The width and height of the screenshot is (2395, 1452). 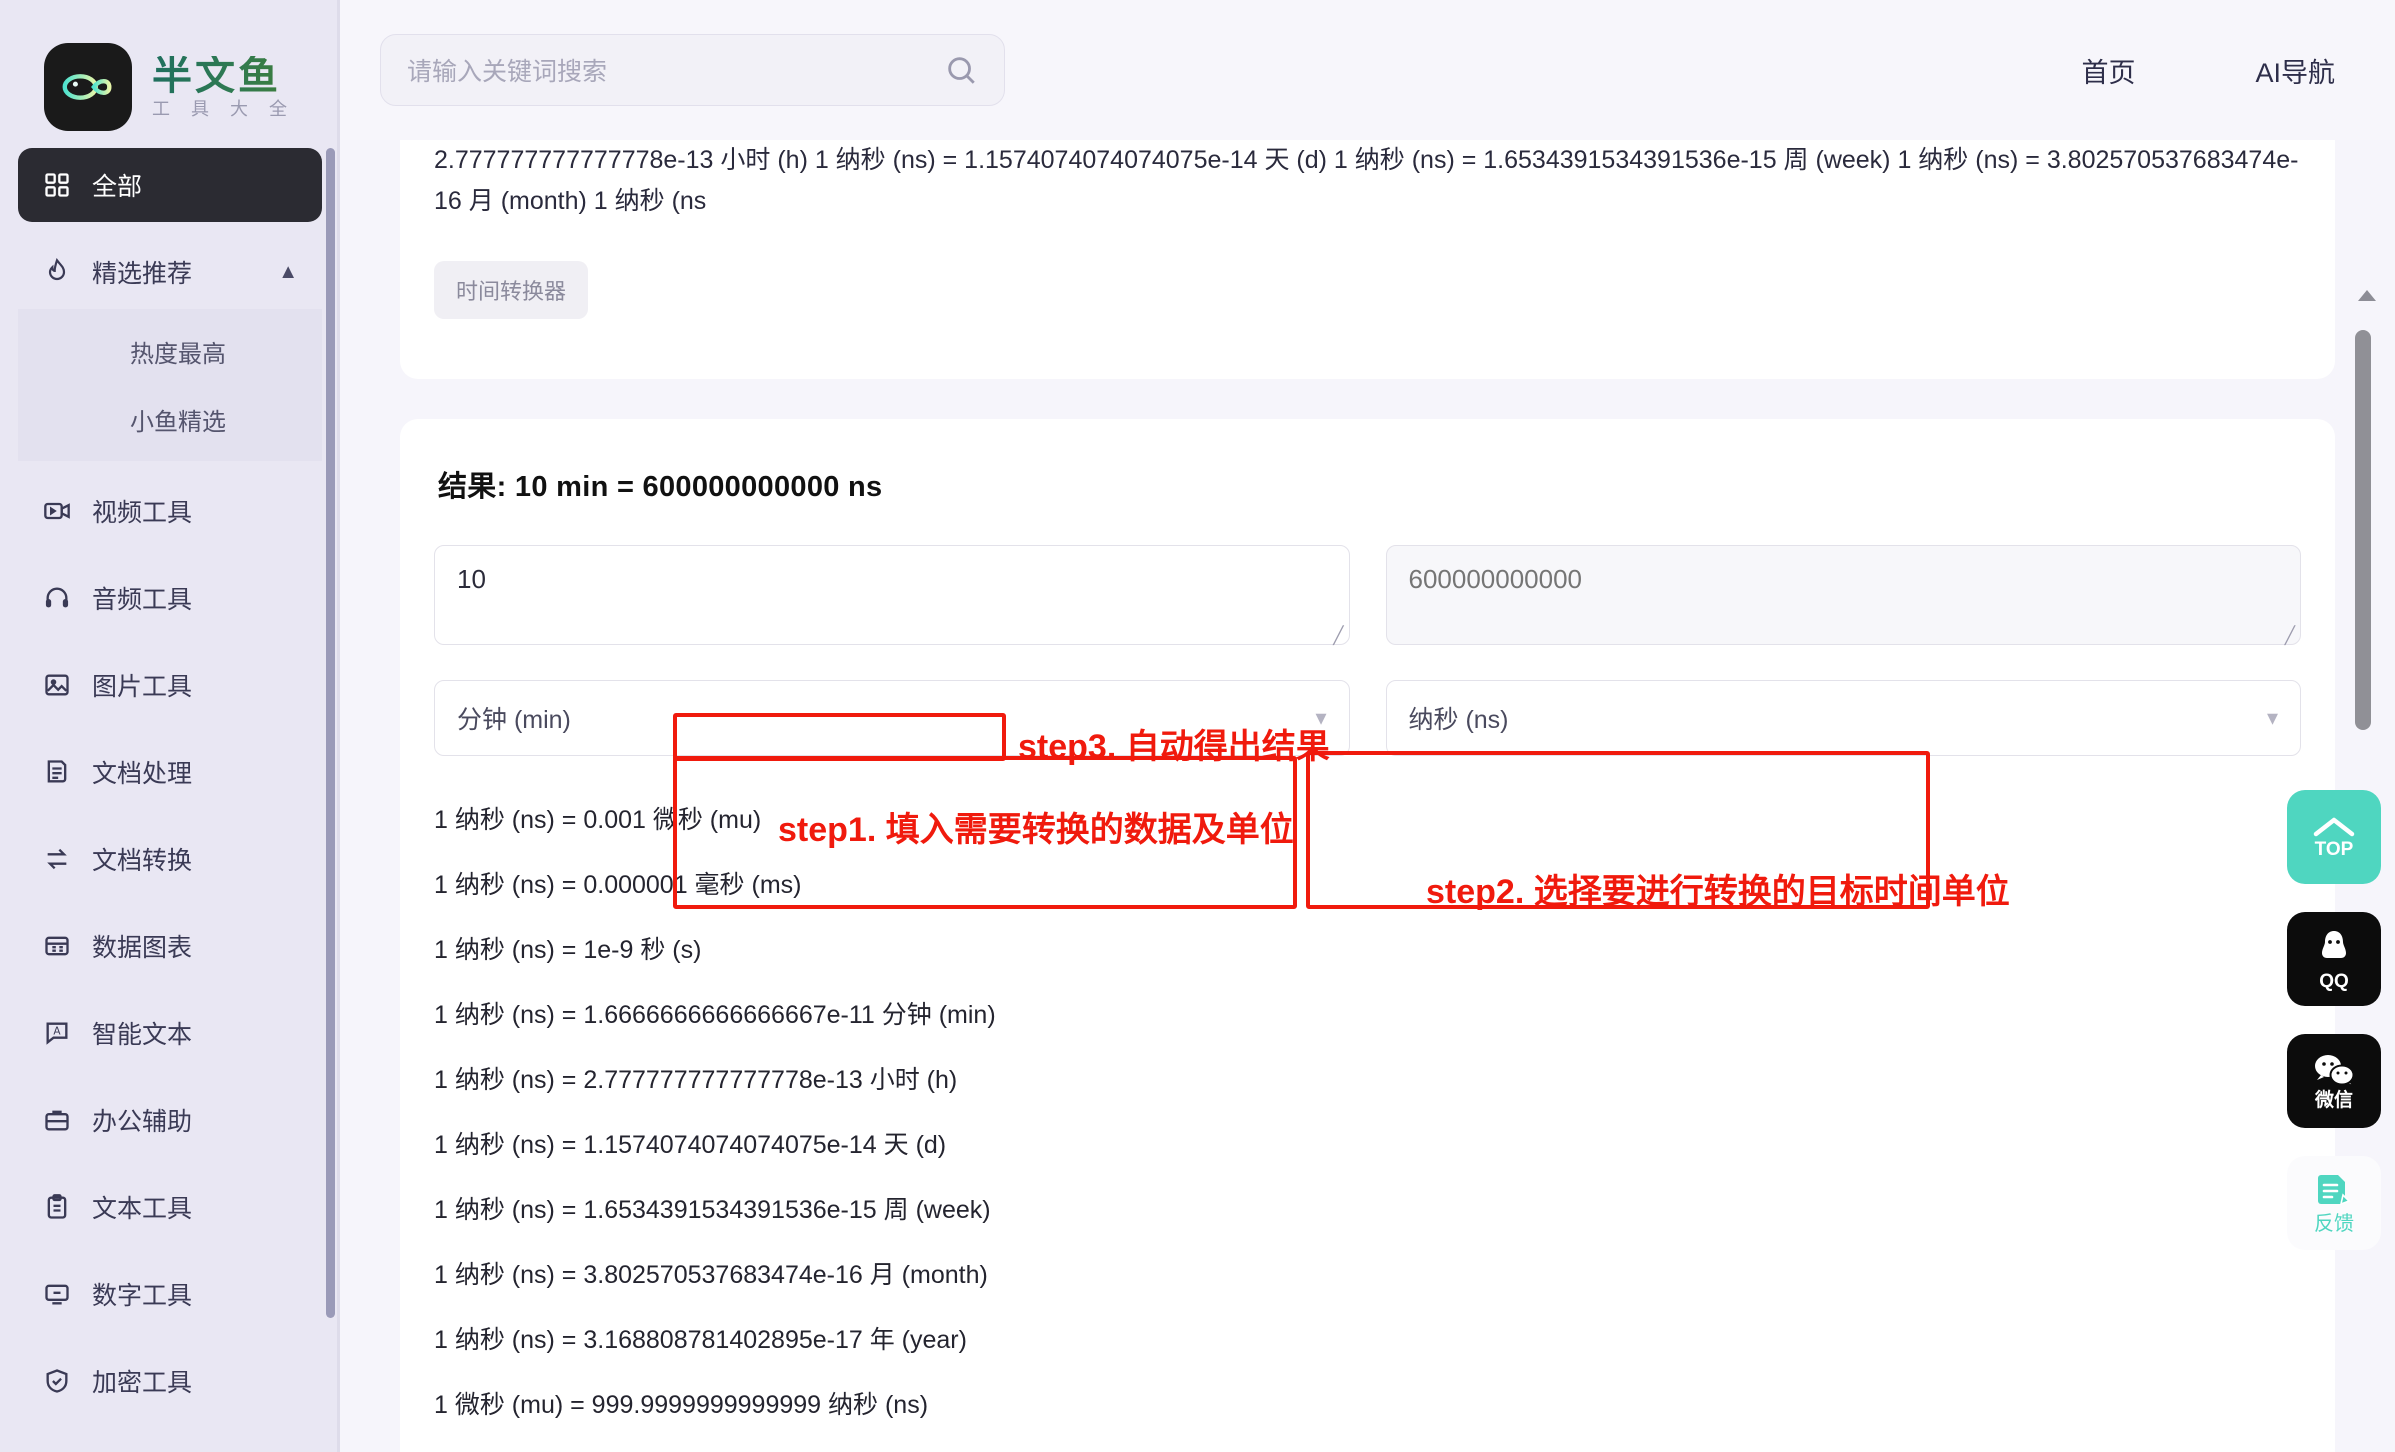 What do you see at coordinates (2334, 837) in the screenshot?
I see `back-to-top-button: TOP` at bounding box center [2334, 837].